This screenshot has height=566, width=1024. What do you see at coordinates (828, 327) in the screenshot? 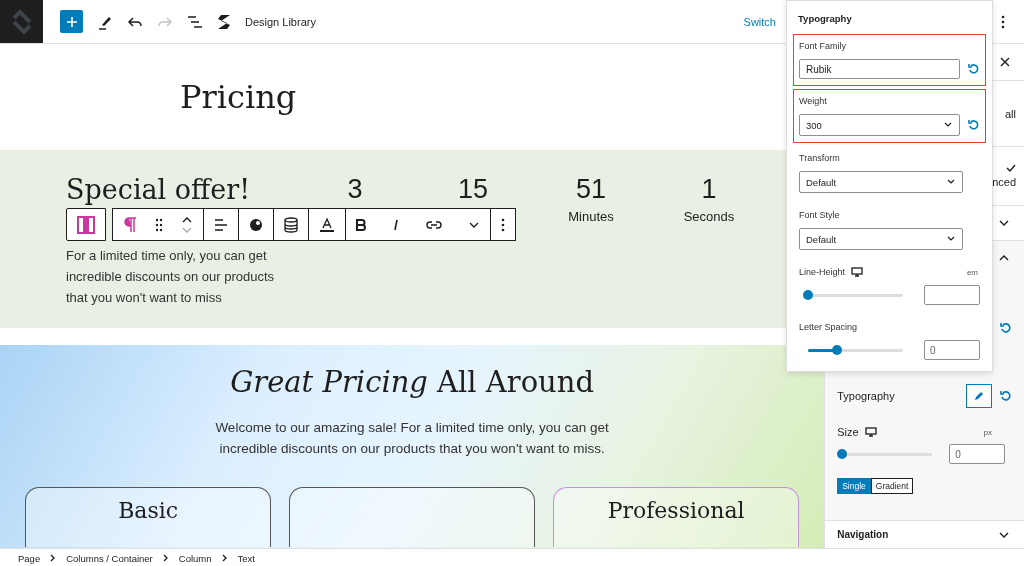
I see `field-label: Letter Spacing` at bounding box center [828, 327].